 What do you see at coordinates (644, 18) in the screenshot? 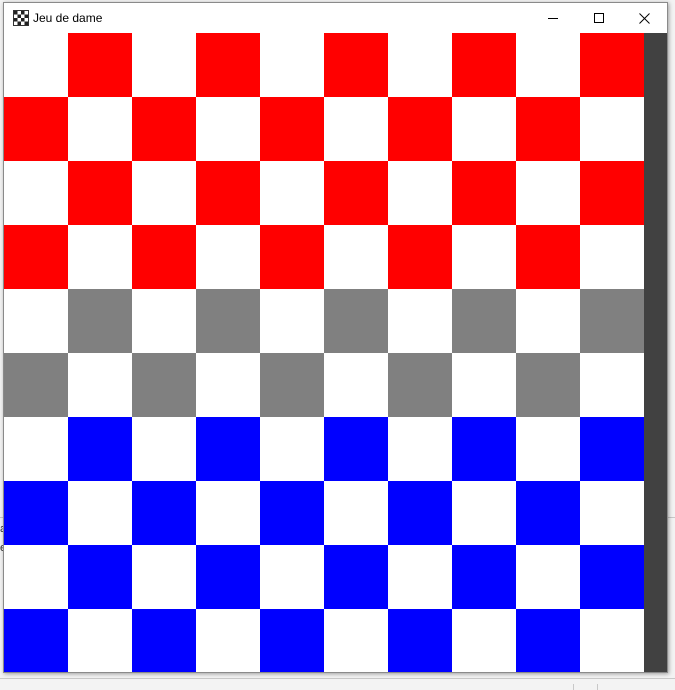
I see `close-button` at bounding box center [644, 18].